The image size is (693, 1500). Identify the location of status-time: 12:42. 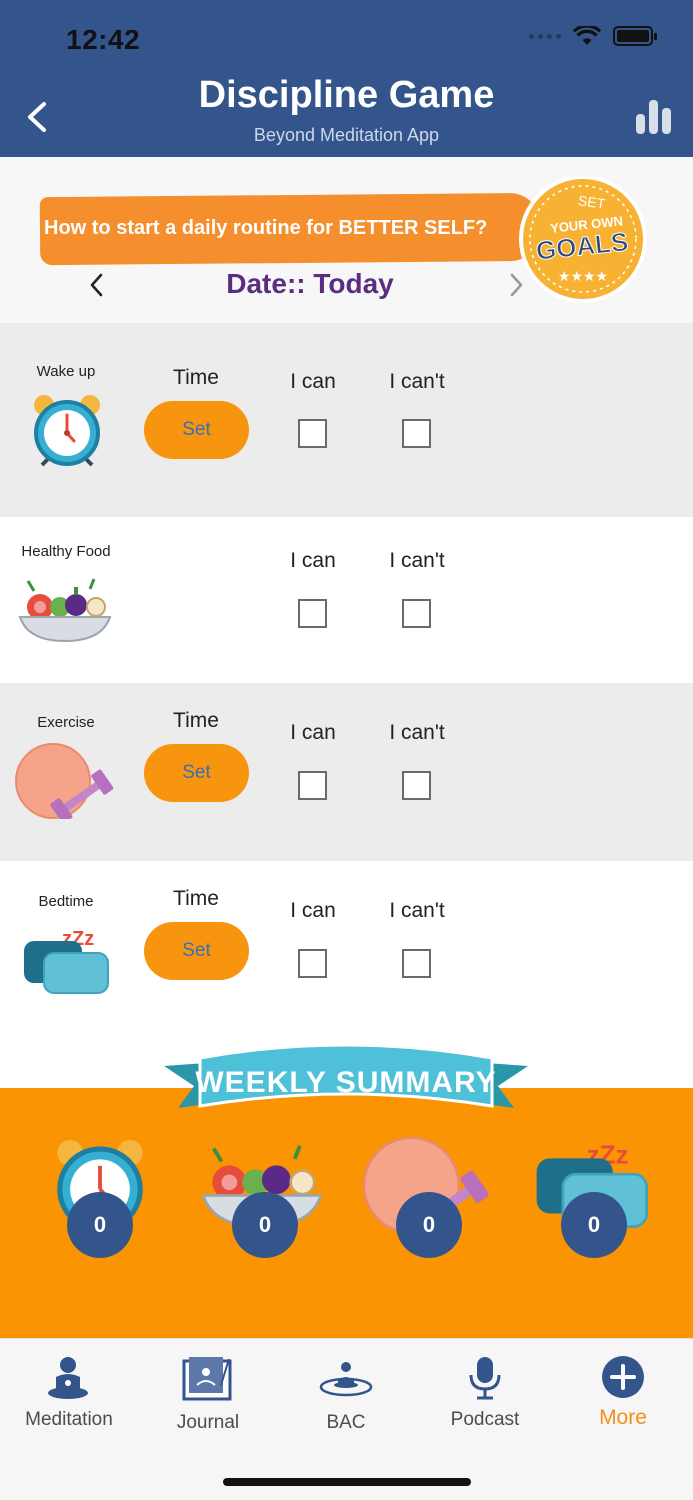
(103, 39).